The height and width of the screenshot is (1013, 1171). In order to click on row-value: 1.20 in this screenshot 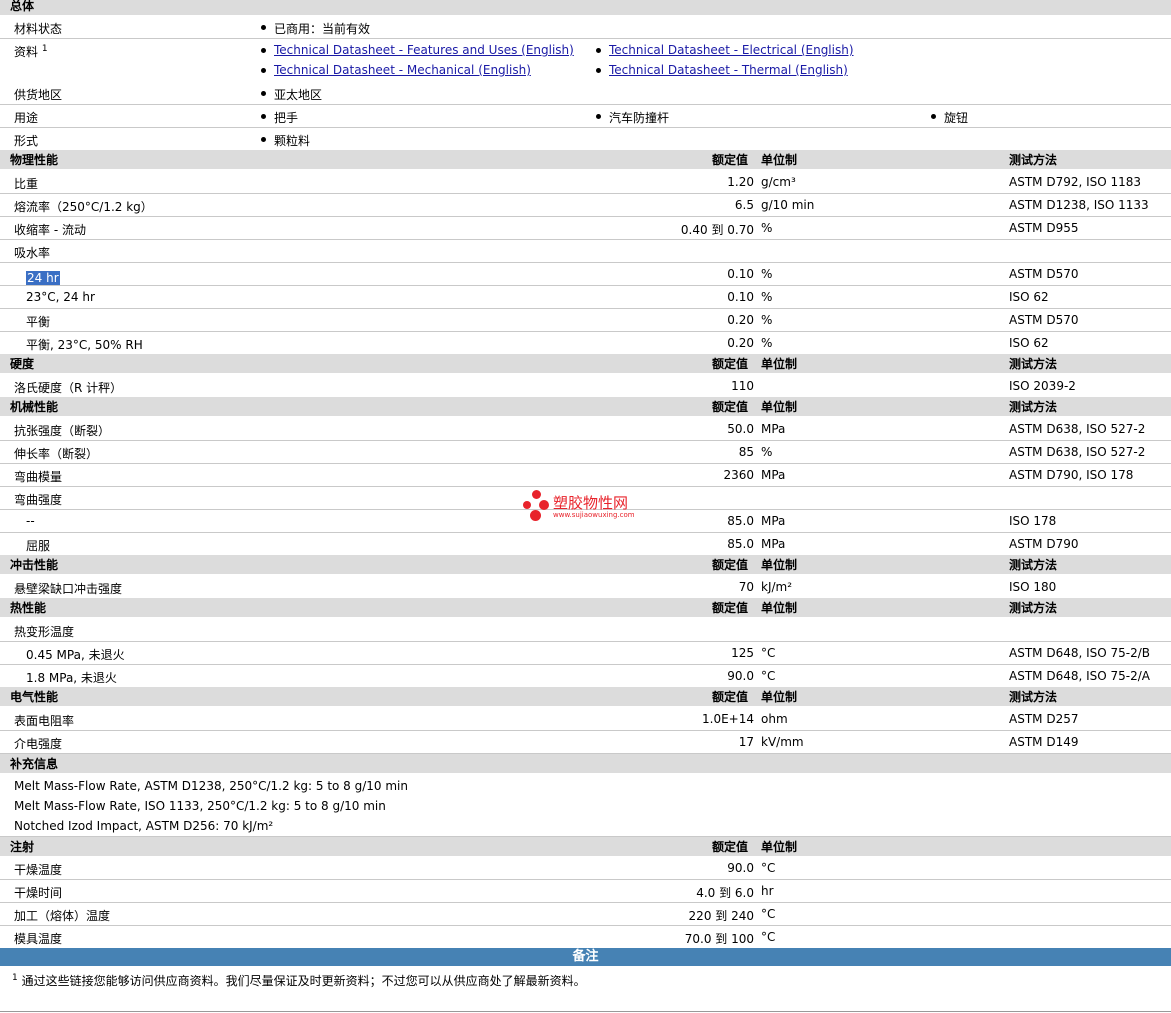, I will do `click(740, 182)`.